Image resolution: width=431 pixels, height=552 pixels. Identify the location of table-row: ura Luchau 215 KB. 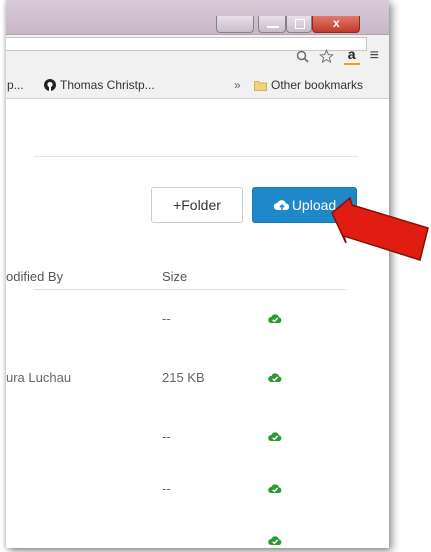
(176, 376).